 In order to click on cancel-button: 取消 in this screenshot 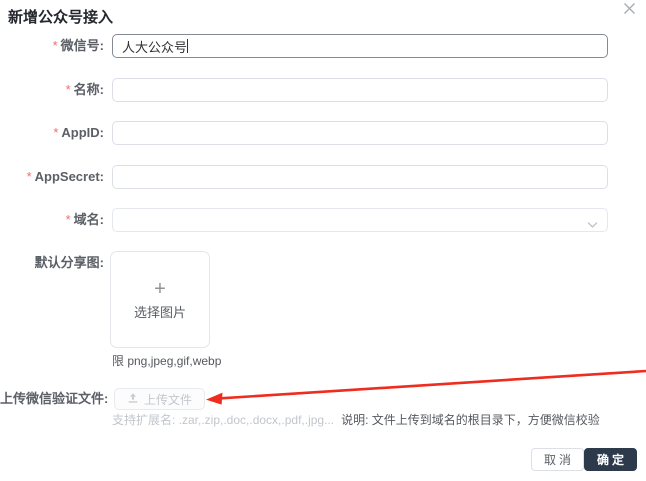, I will do `click(558, 459)`.